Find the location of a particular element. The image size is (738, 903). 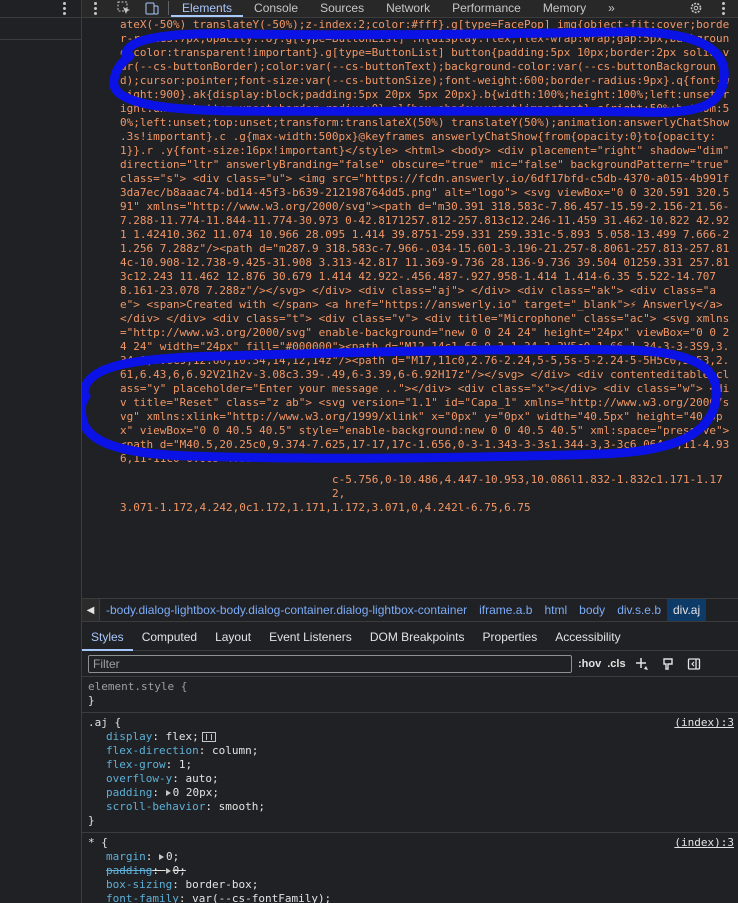

color-palette-icon is located at coordinates (668, 664).